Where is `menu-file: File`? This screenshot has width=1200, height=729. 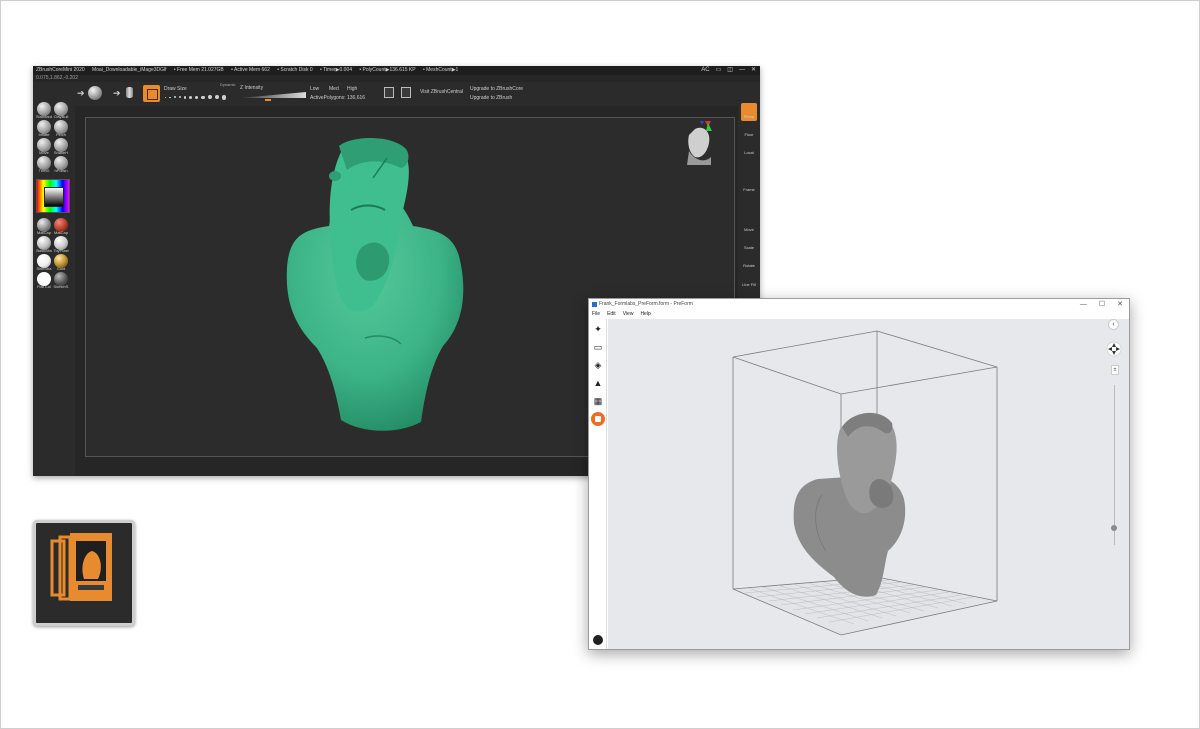 menu-file: File is located at coordinates (596, 314).